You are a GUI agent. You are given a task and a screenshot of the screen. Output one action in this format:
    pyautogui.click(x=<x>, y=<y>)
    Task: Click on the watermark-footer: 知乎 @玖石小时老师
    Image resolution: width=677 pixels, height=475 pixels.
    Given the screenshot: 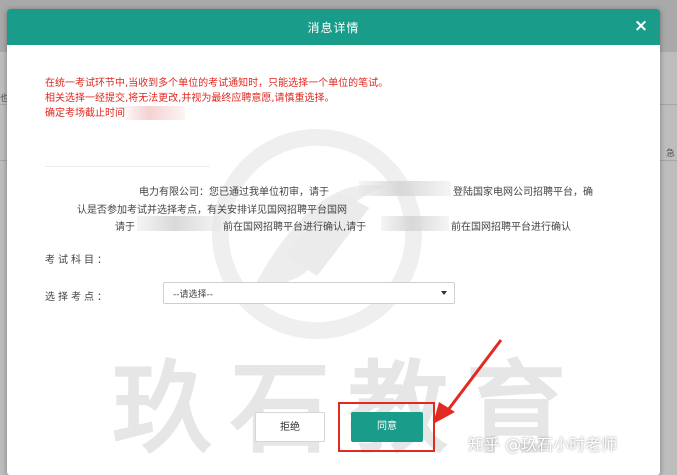 What is the action you would take?
    pyautogui.click(x=543, y=444)
    